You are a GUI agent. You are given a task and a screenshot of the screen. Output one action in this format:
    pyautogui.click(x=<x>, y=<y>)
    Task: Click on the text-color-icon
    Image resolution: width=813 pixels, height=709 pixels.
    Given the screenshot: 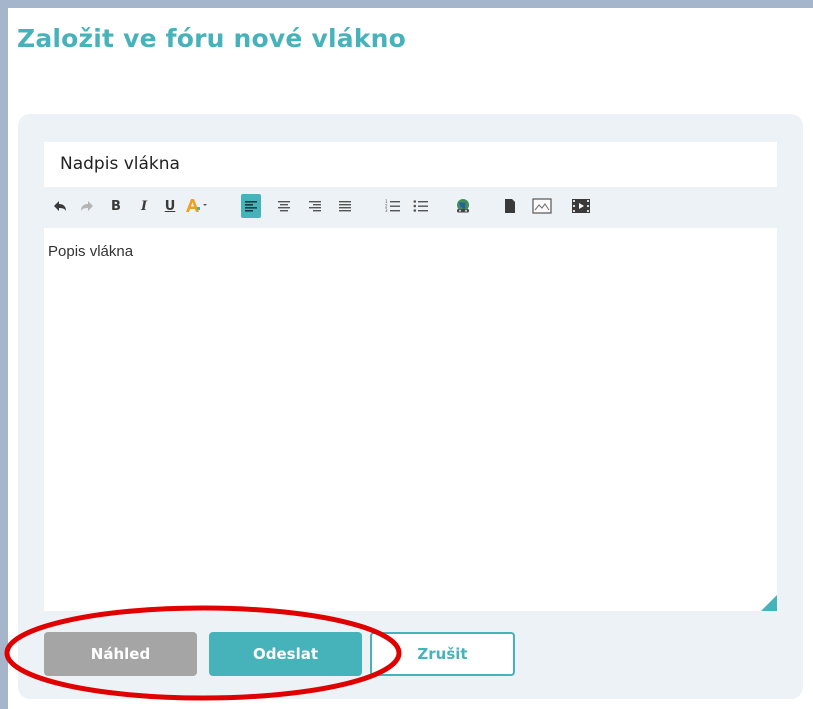 What is the action you would take?
    pyautogui.click(x=197, y=206)
    